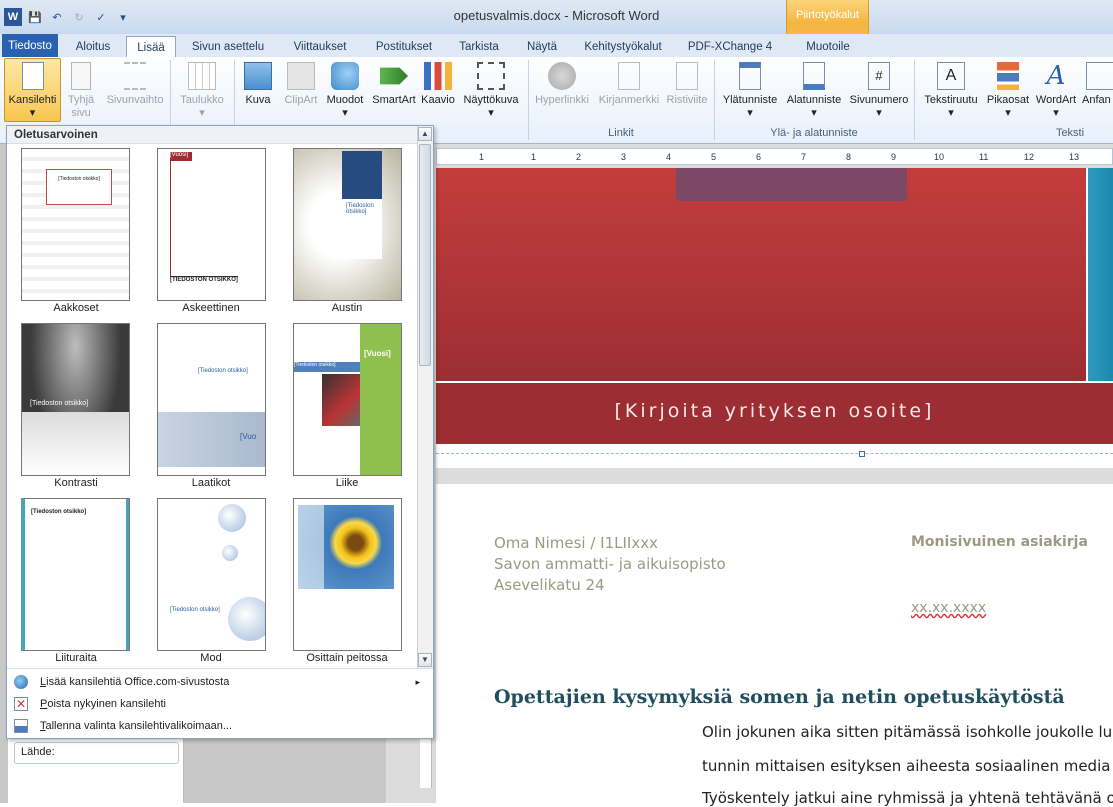 This screenshot has width=1113, height=807. Describe the element at coordinates (96, 753) in the screenshot. I see `source-field: Lähde:` at that location.